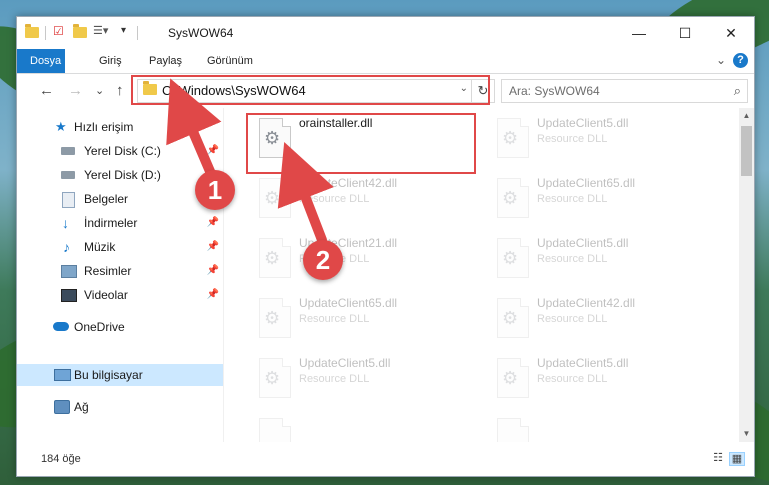 This screenshot has height=485, width=769. Describe the element at coordinates (513, 430) in the screenshot. I see `dll-file-icon` at that location.